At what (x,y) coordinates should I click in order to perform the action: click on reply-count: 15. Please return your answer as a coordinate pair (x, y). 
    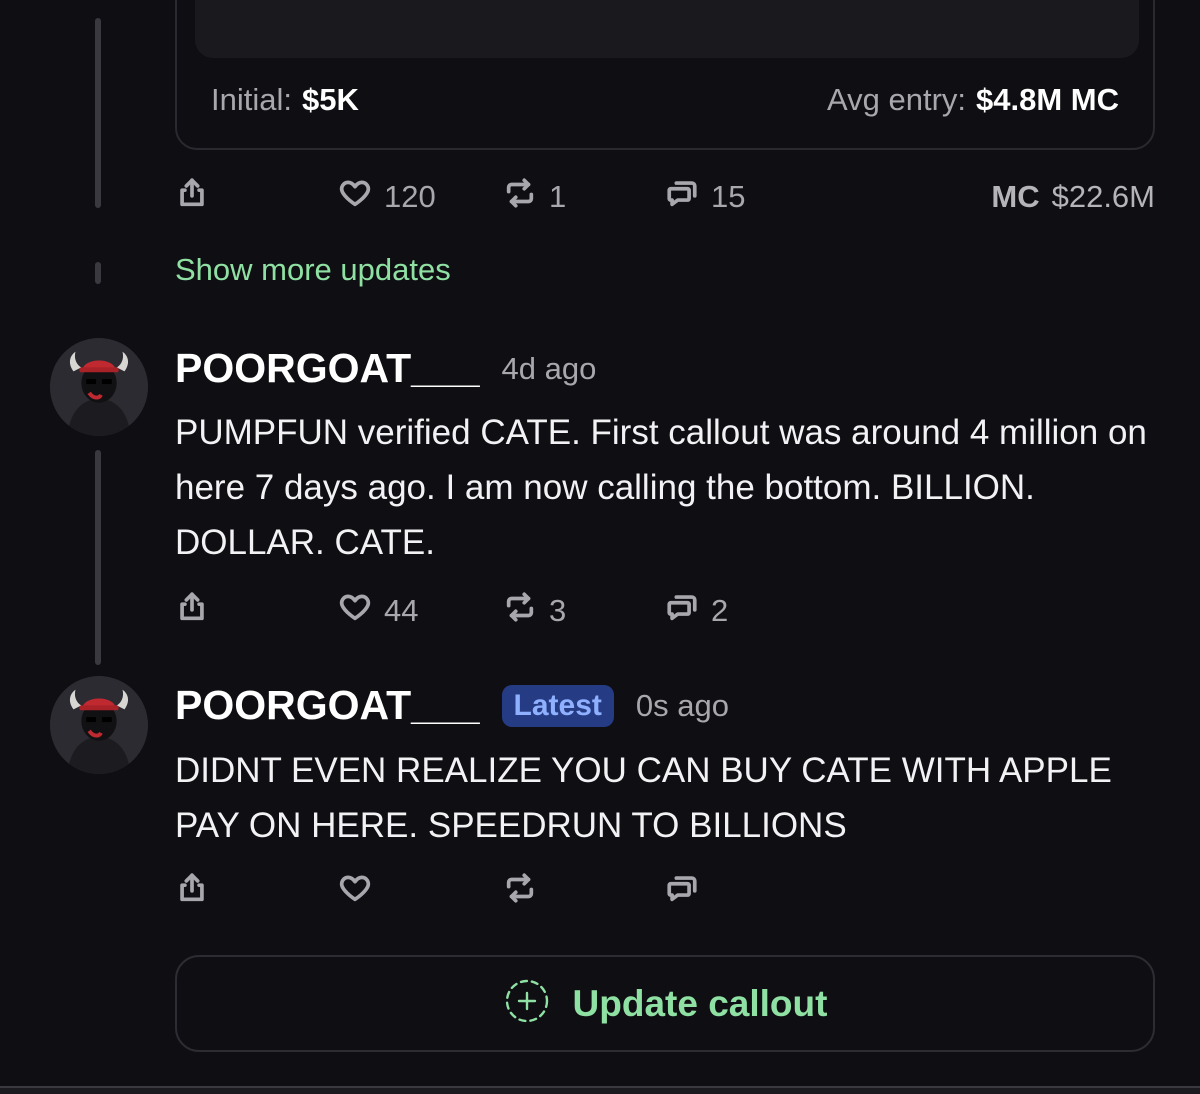
    Looking at the image, I should click on (728, 196).